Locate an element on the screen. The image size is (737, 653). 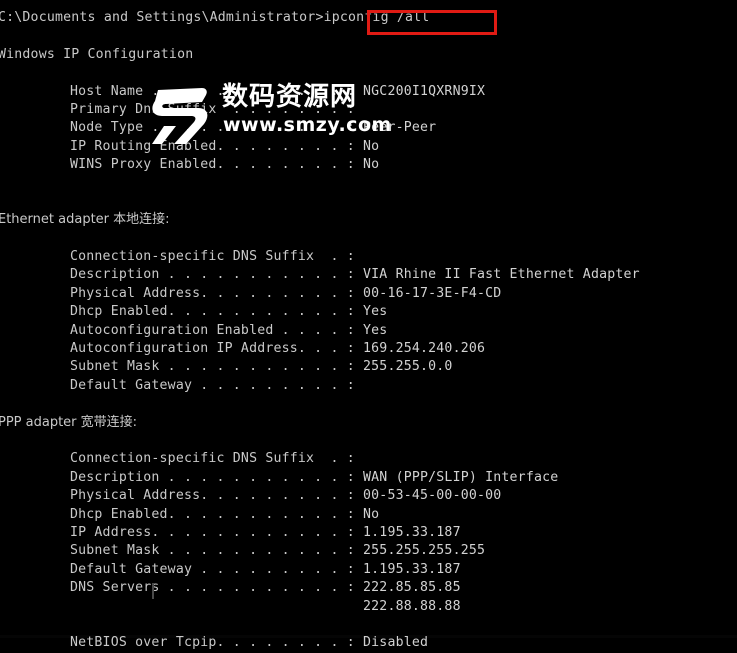
row-value: VIA Rhine II Fast Ethernet Adapter is located at coordinates (501, 275).